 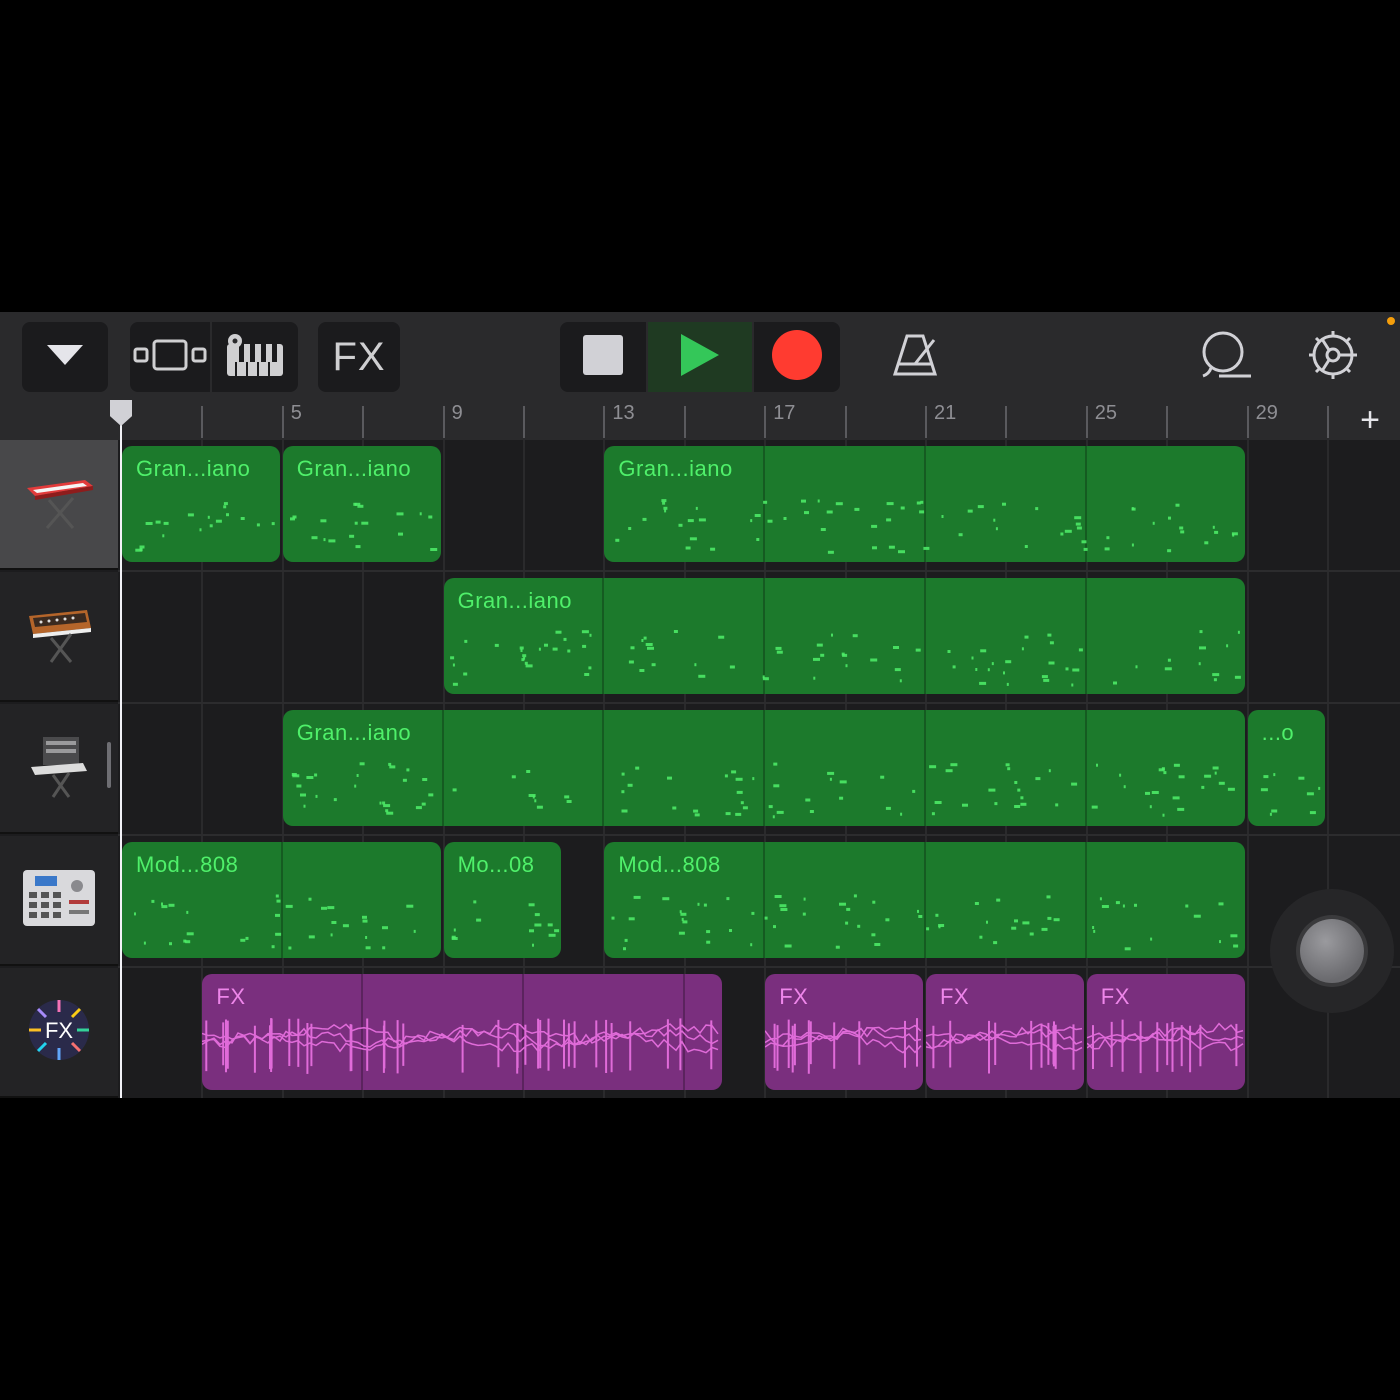 What do you see at coordinates (59, 420) in the screenshot?
I see `ruler-corner` at bounding box center [59, 420].